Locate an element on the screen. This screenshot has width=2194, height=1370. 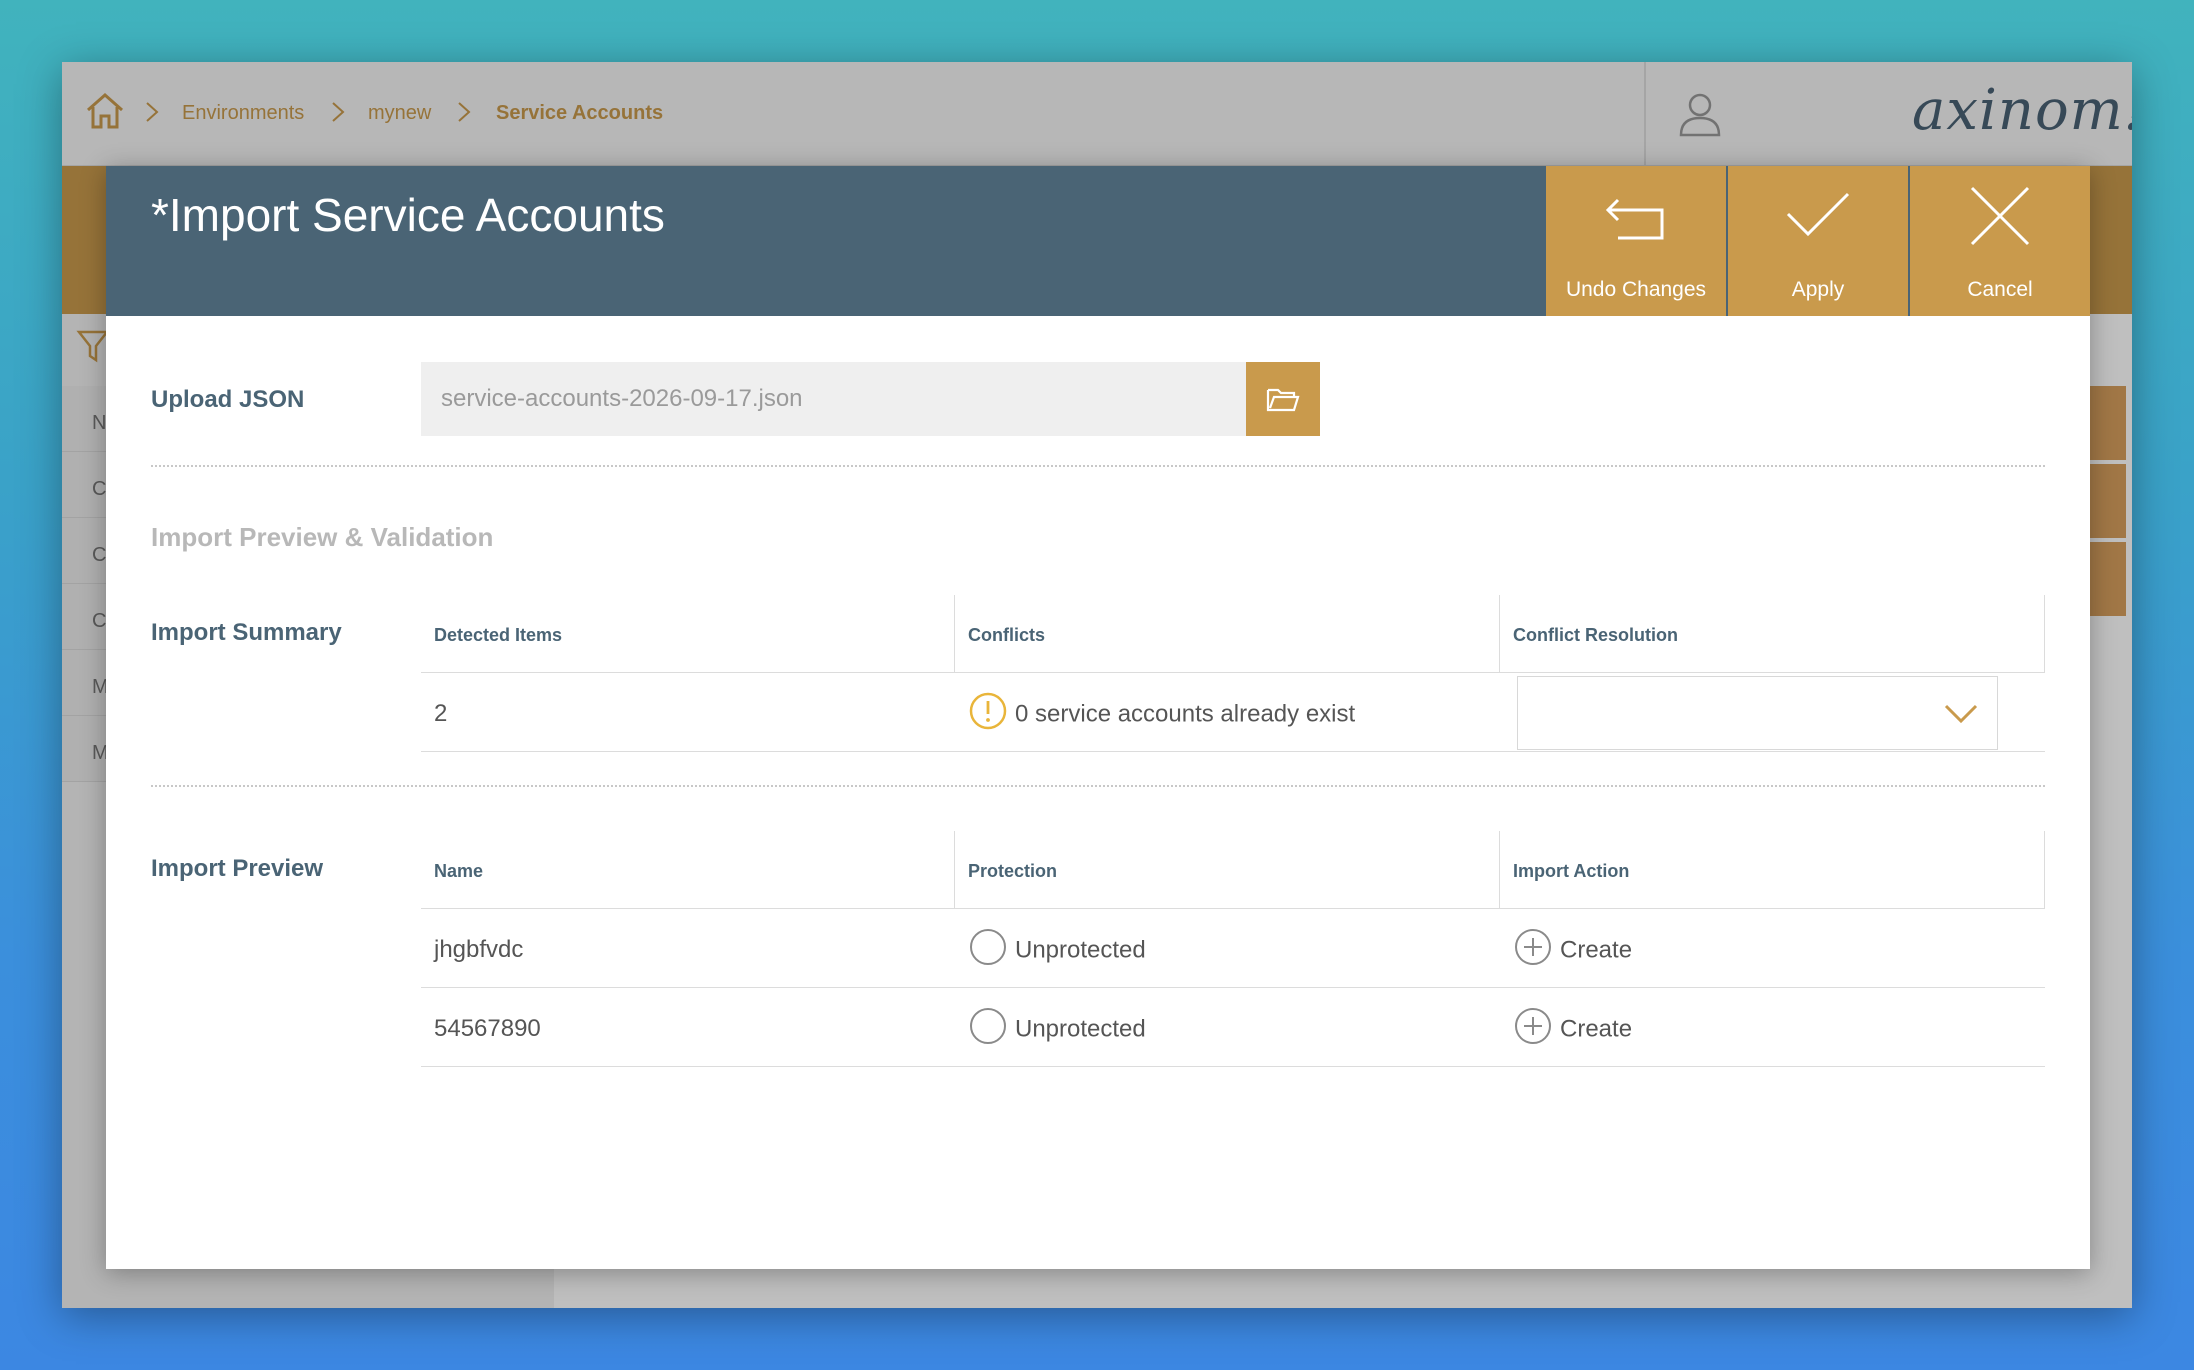
apply-button: Apply is located at coordinates (1818, 241).